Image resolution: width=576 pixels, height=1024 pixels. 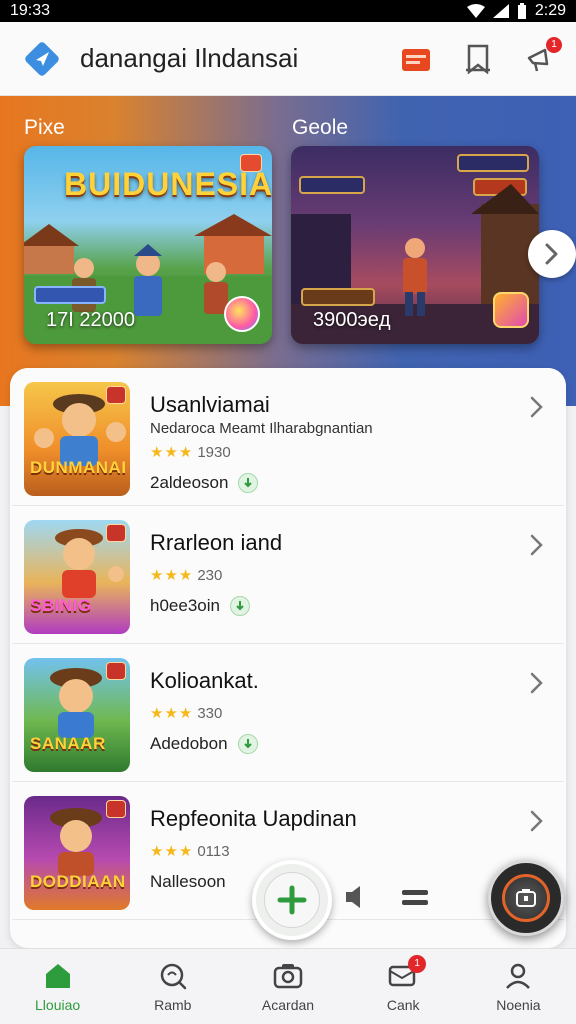 I want to click on rating-count: 230, so click(x=210, y=575).